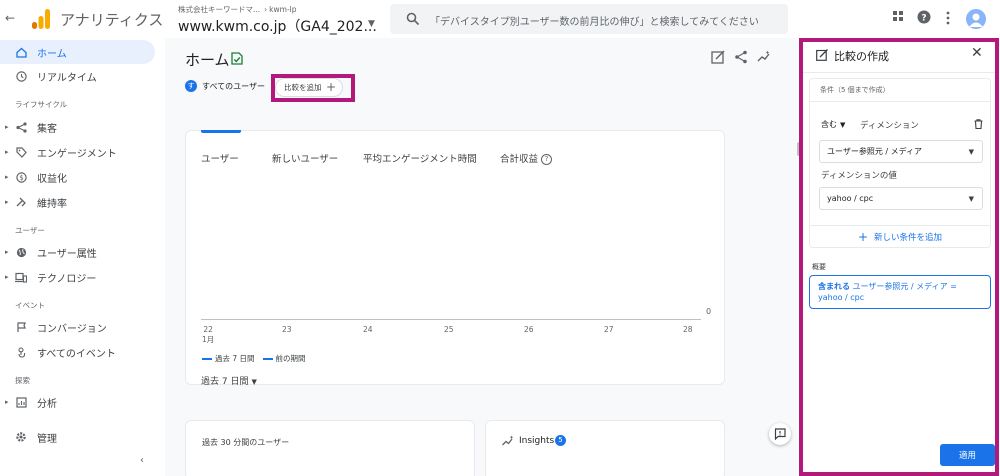  I want to click on chip-label: すべてのユーザー, so click(233, 86).